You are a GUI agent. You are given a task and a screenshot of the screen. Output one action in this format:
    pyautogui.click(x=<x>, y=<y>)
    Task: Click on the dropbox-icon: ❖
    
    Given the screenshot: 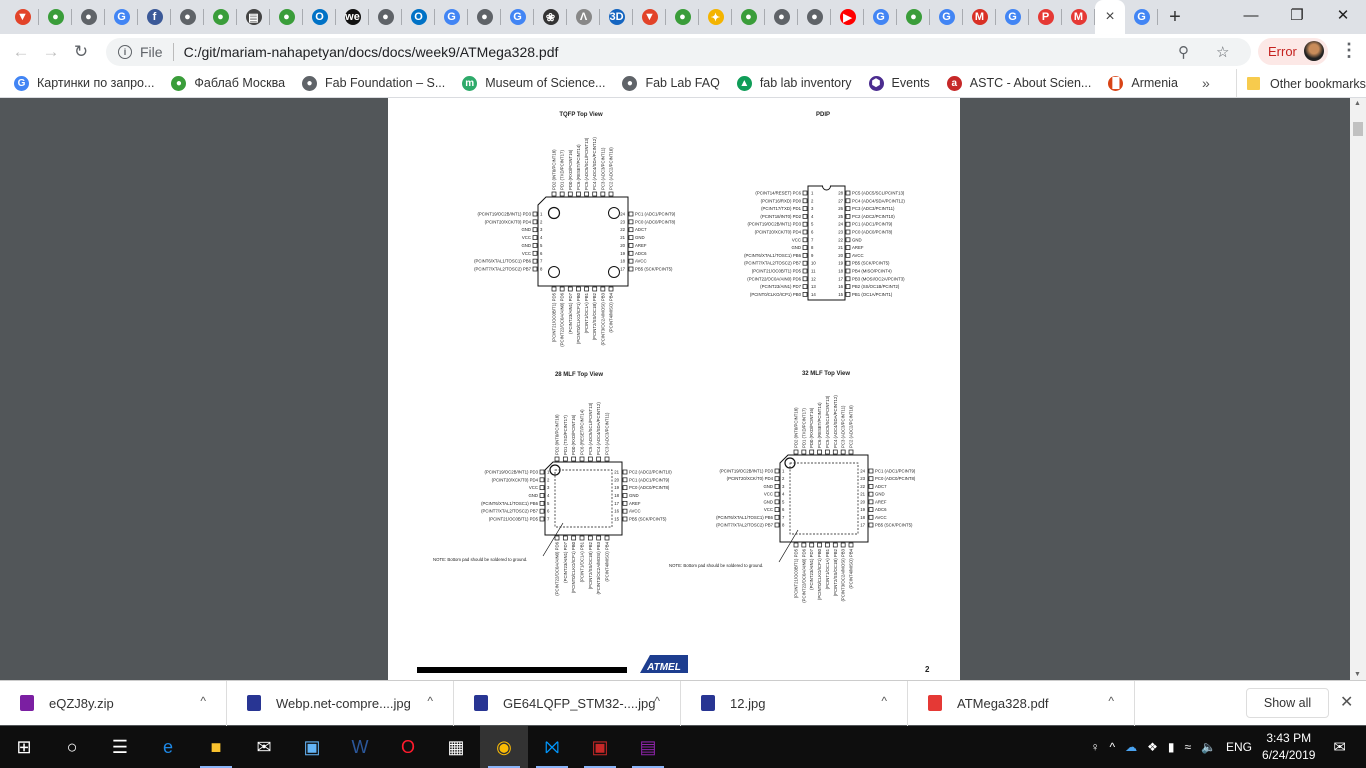 What is the action you would take?
    pyautogui.click(x=1152, y=747)
    